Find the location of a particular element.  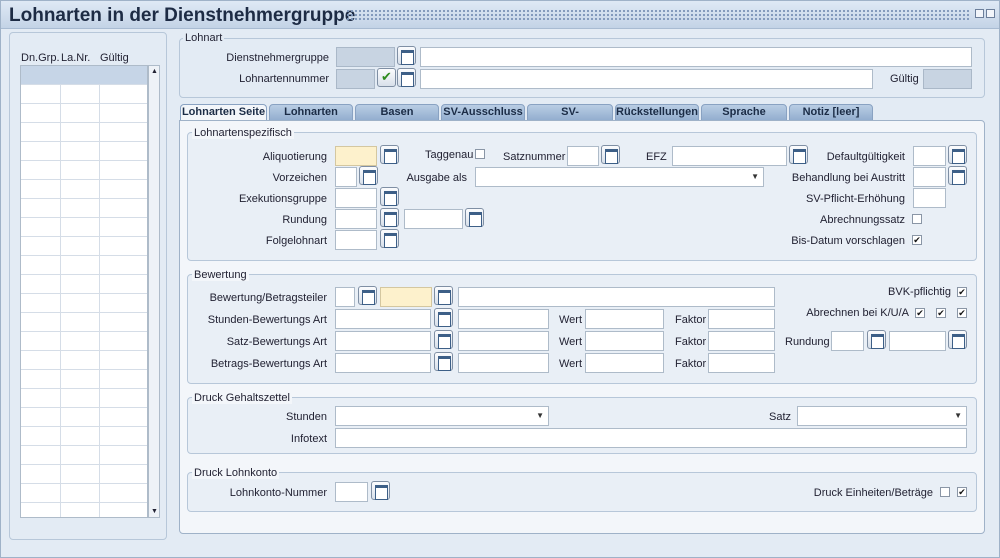

tab-sv-ausschluss: SV-Ausschluss is located at coordinates (483, 112).